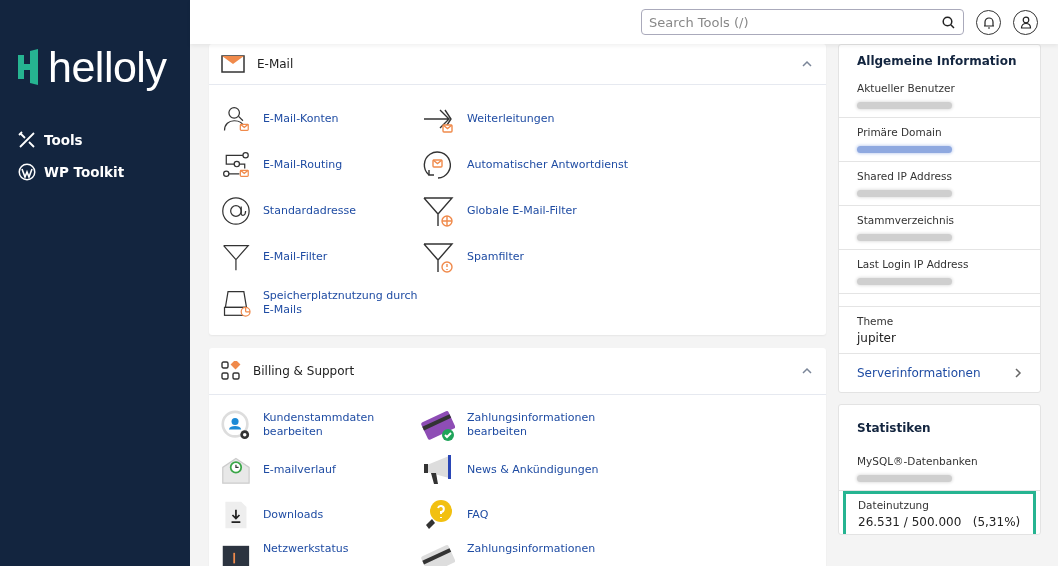 The height and width of the screenshot is (566, 1058). What do you see at coordinates (948, 22) in the screenshot?
I see `search-icon` at bounding box center [948, 22].